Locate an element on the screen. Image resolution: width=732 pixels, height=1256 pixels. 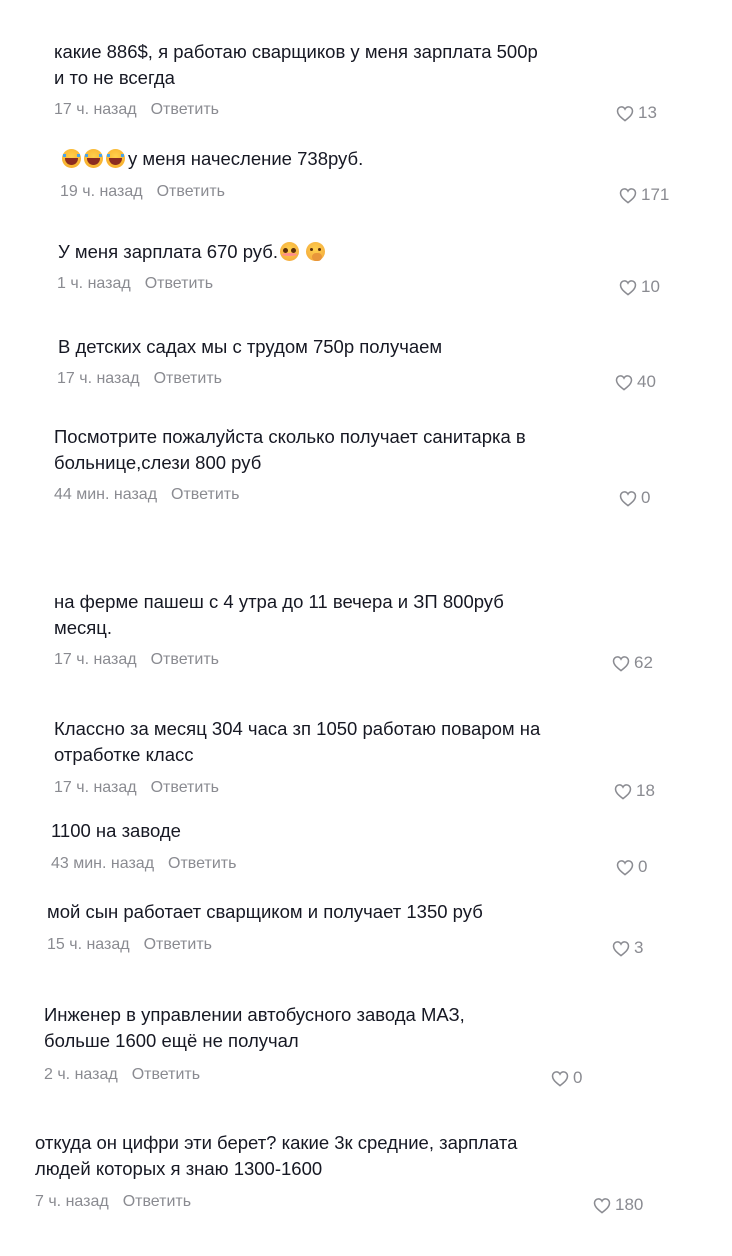
like-button: 10 is located at coordinates (639, 287).